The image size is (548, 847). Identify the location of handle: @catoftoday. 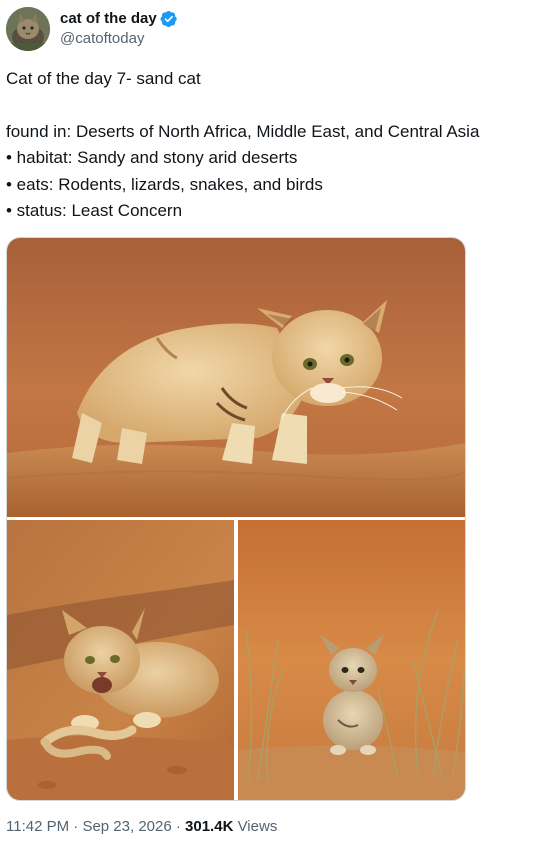
(119, 39).